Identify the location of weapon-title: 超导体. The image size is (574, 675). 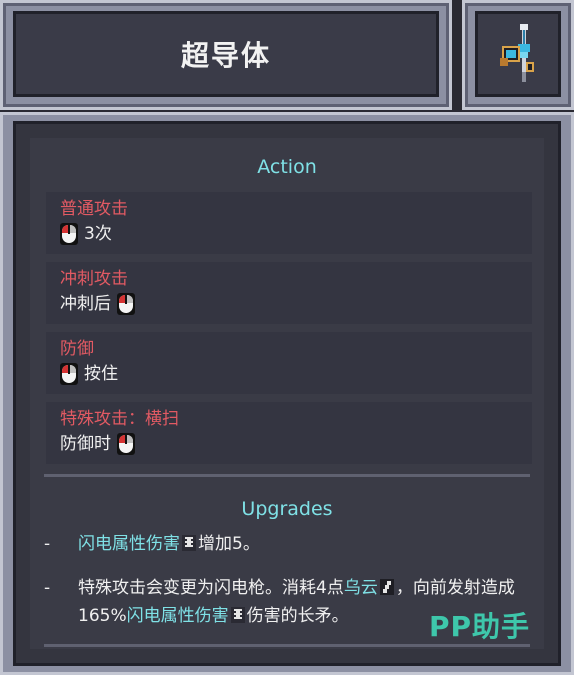
(225, 55).